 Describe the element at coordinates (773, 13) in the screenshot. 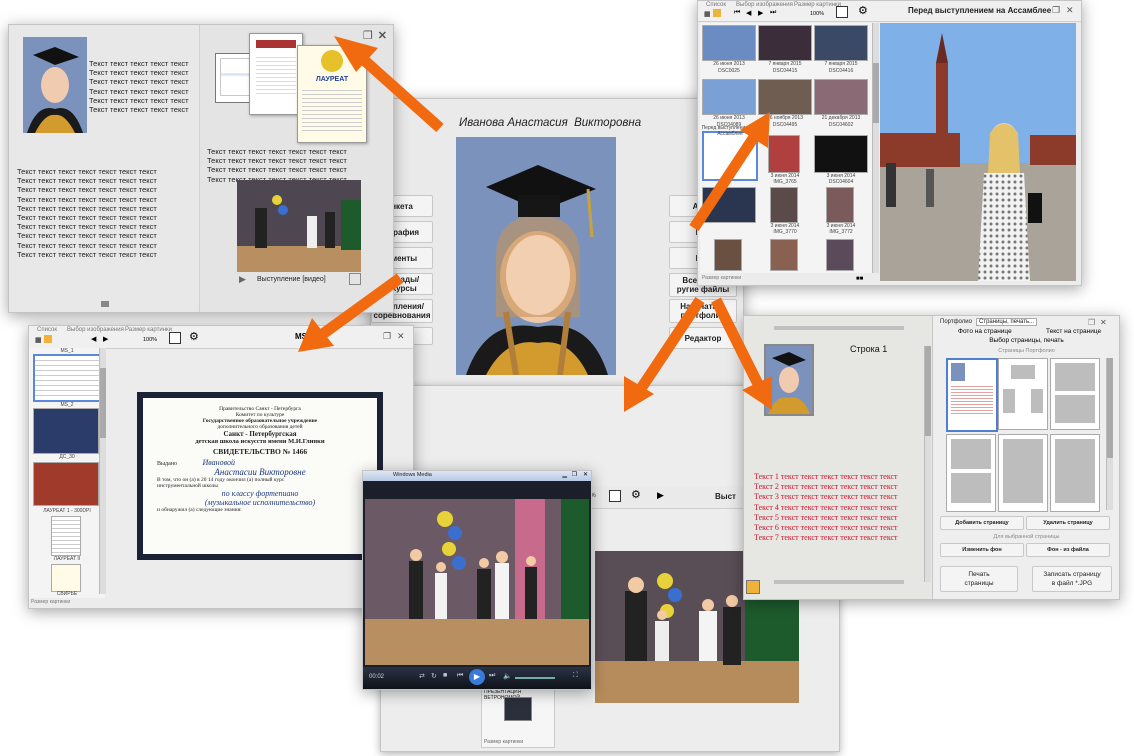

I see `last-icon: ⏭` at that location.